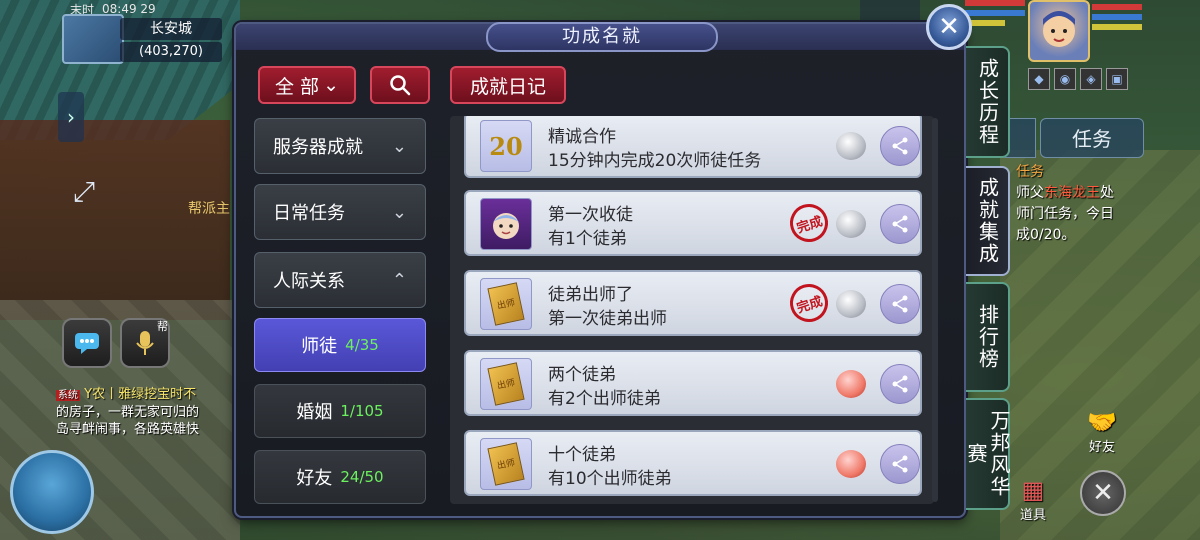  I want to click on category-server: 服务器成就 ⌄, so click(340, 146).